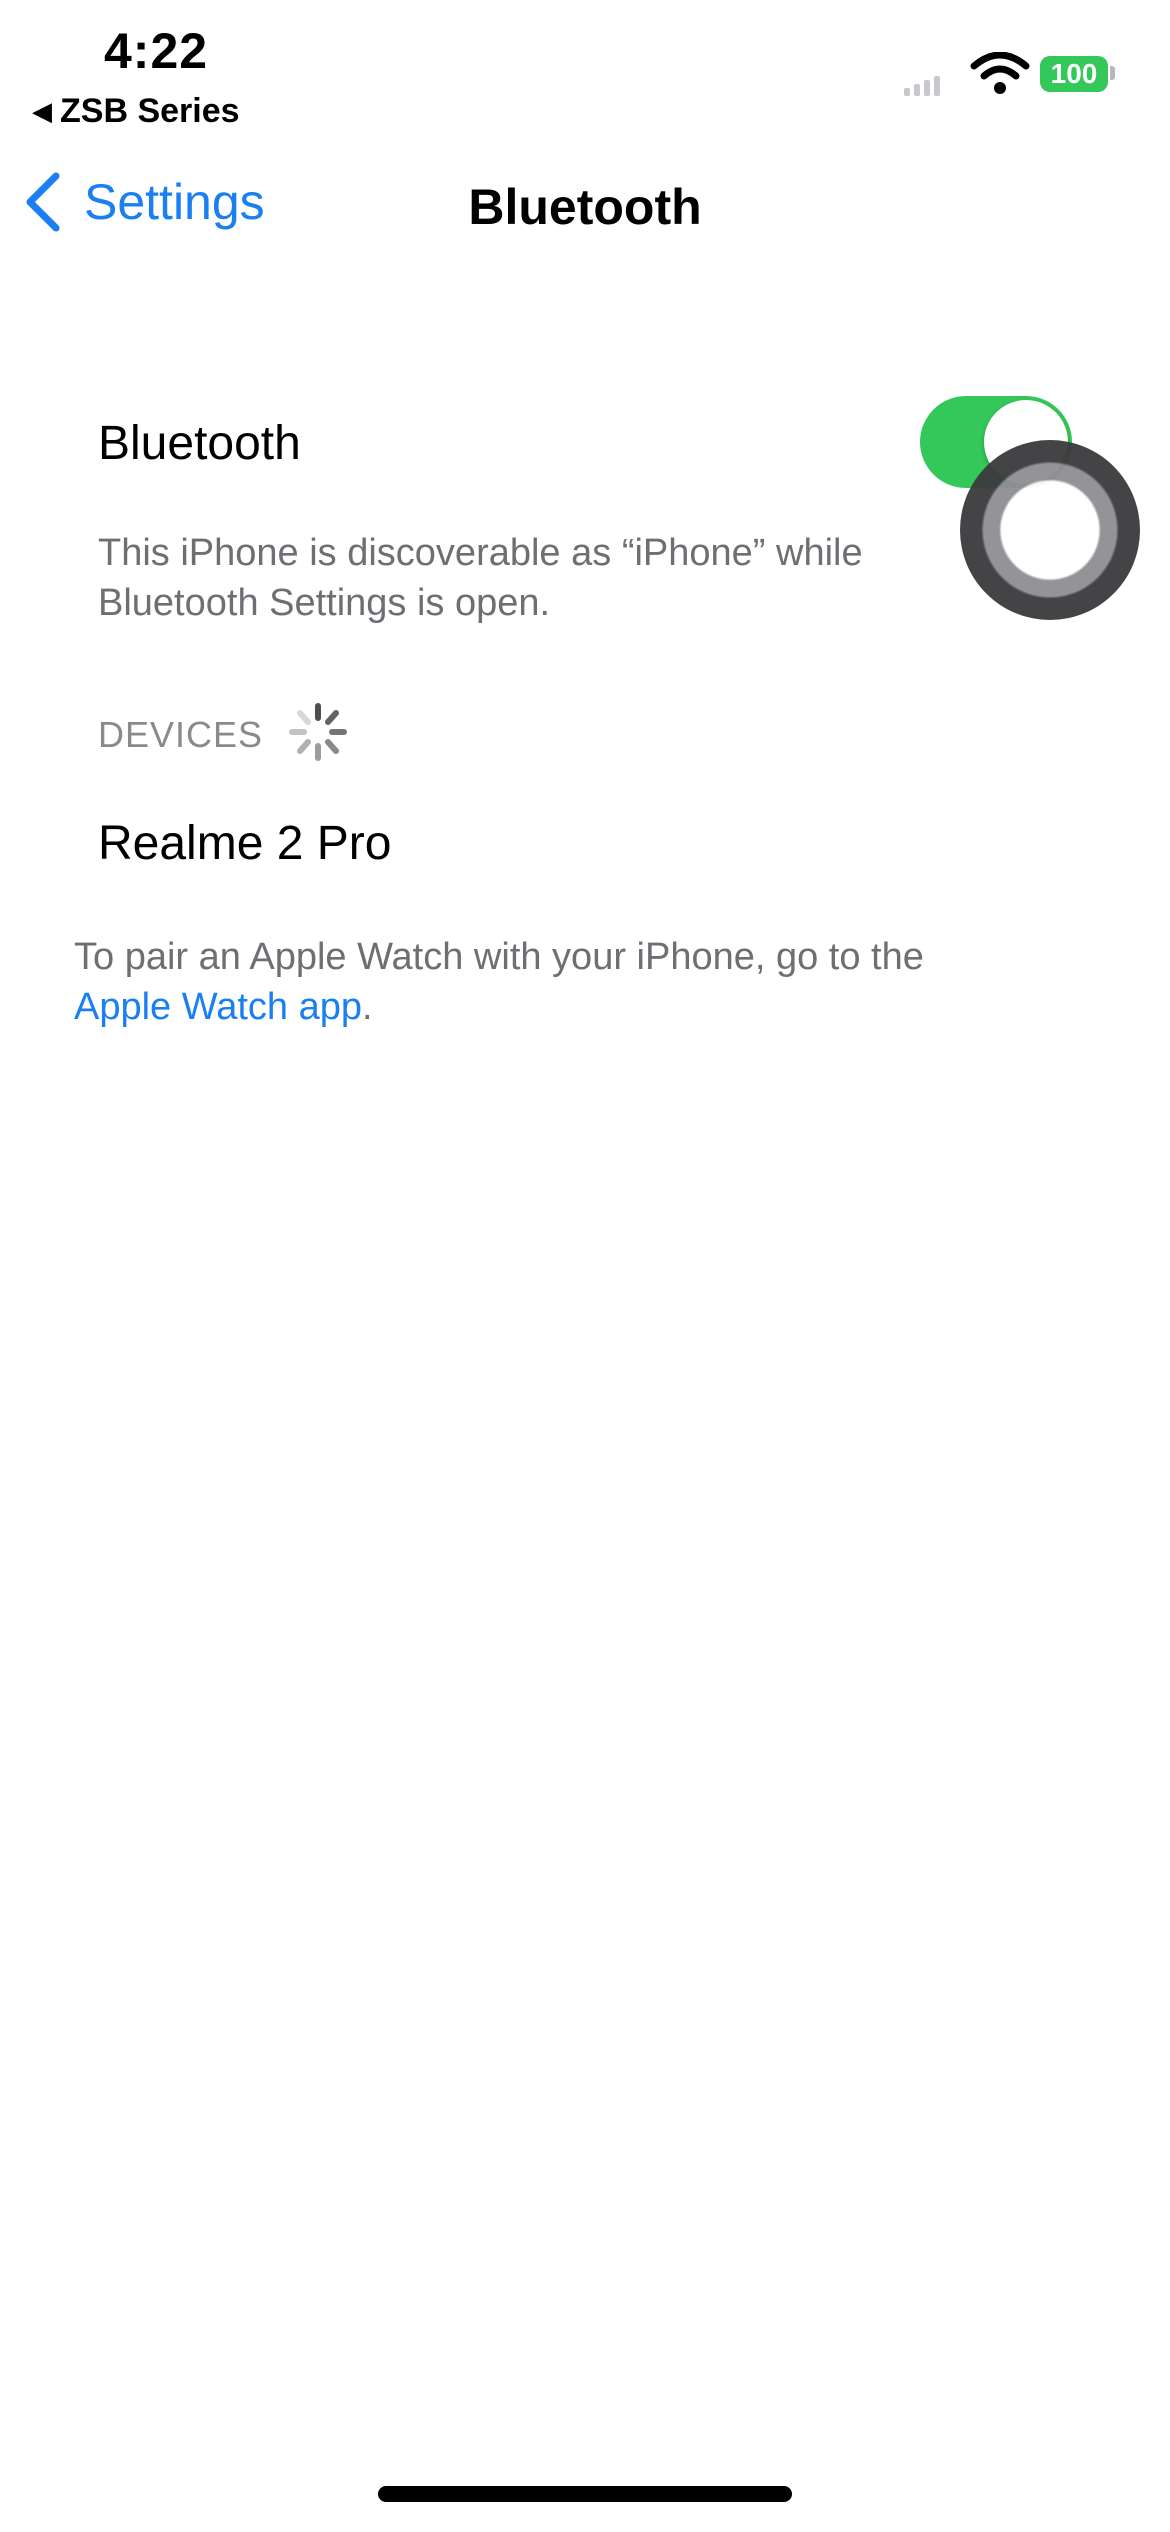 This screenshot has width=1170, height=2532. Describe the element at coordinates (1112, 73) in the screenshot. I see `battery-cap` at that location.